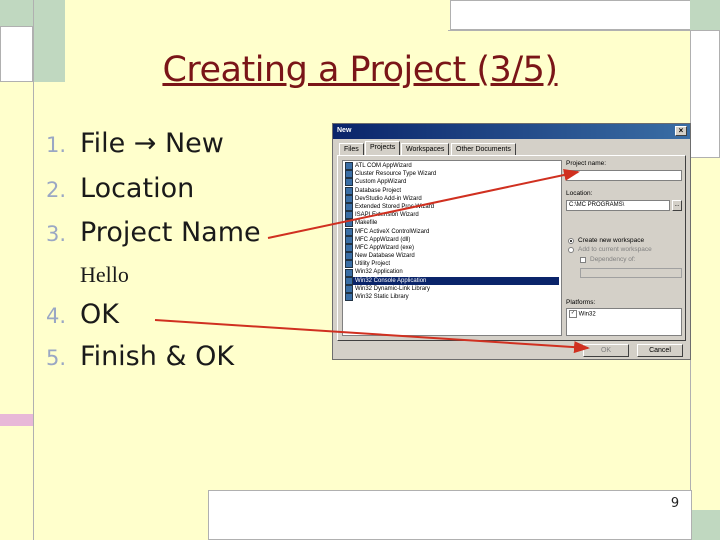  I want to click on arrow-to-ok-button, so click(372, 336).